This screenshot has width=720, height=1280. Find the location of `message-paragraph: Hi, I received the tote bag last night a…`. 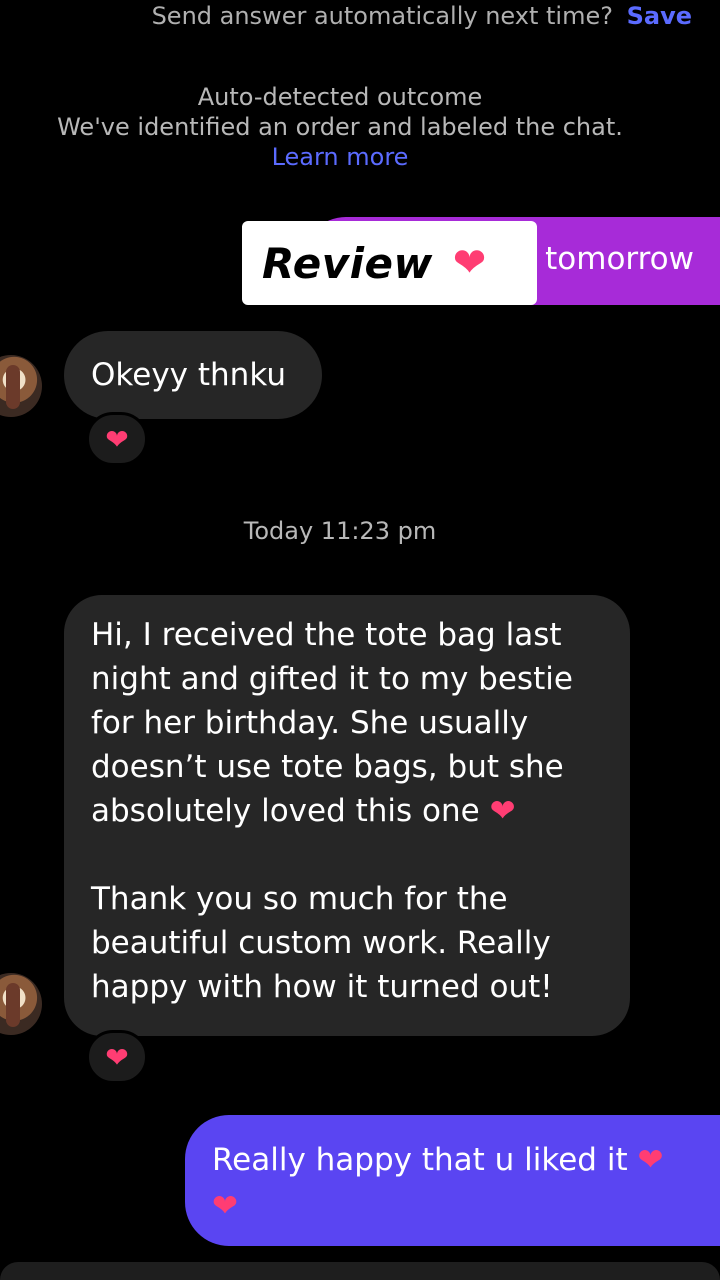

message-paragraph: Hi, I received the tote bag last night a… is located at coordinates (332, 723).